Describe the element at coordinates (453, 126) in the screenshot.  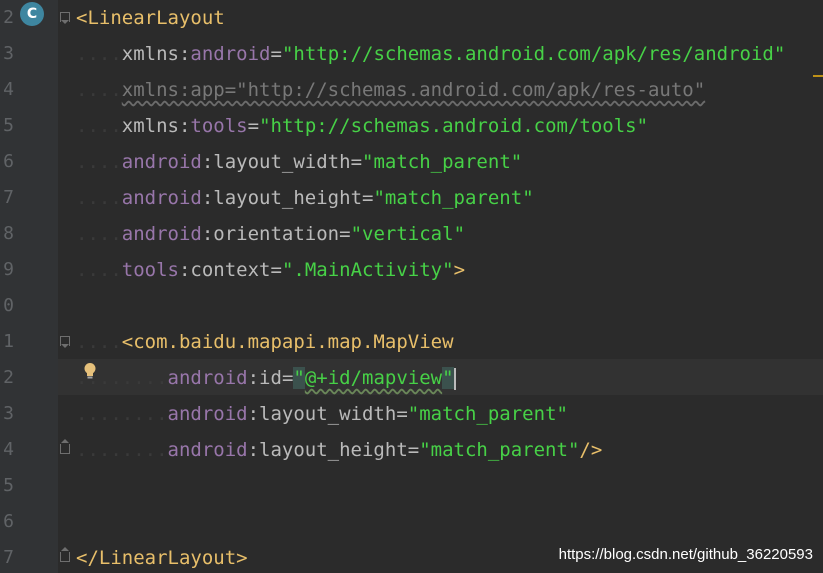
I see `attr-value: http://schemas.android.com/tools` at that location.